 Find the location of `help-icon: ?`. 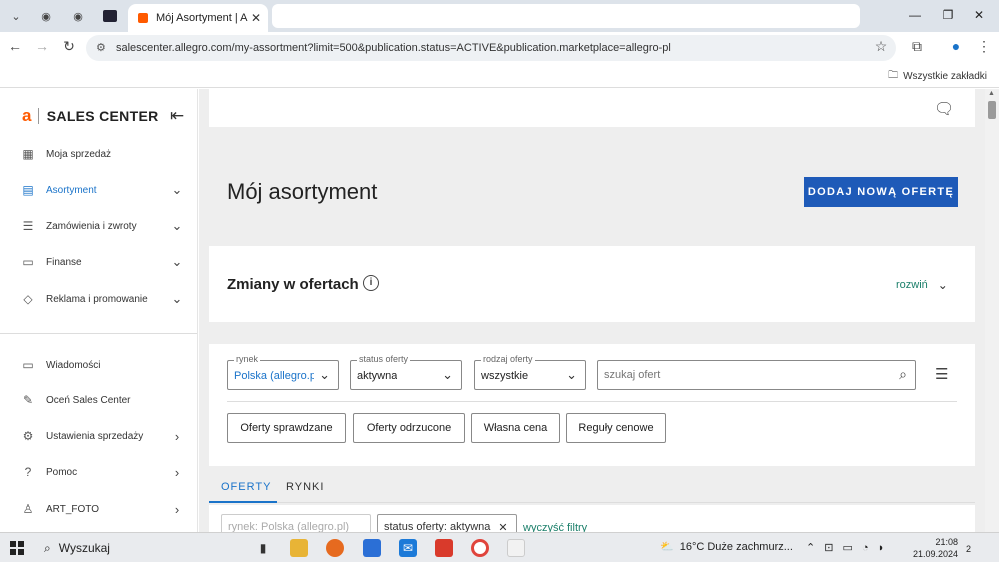

help-icon: ? is located at coordinates (28, 472).